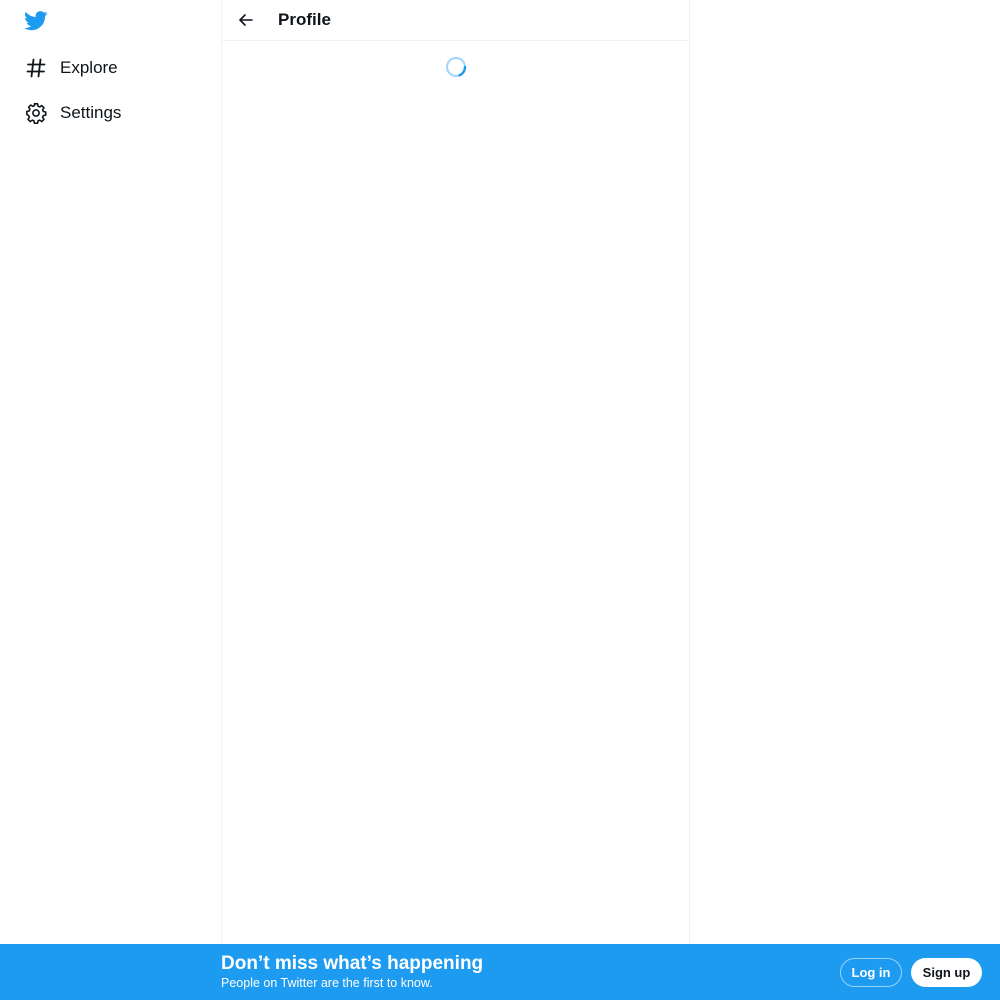 The image size is (1000, 1000). Describe the element at coordinates (304, 19) in the screenshot. I see `page-title: Profile` at that location.